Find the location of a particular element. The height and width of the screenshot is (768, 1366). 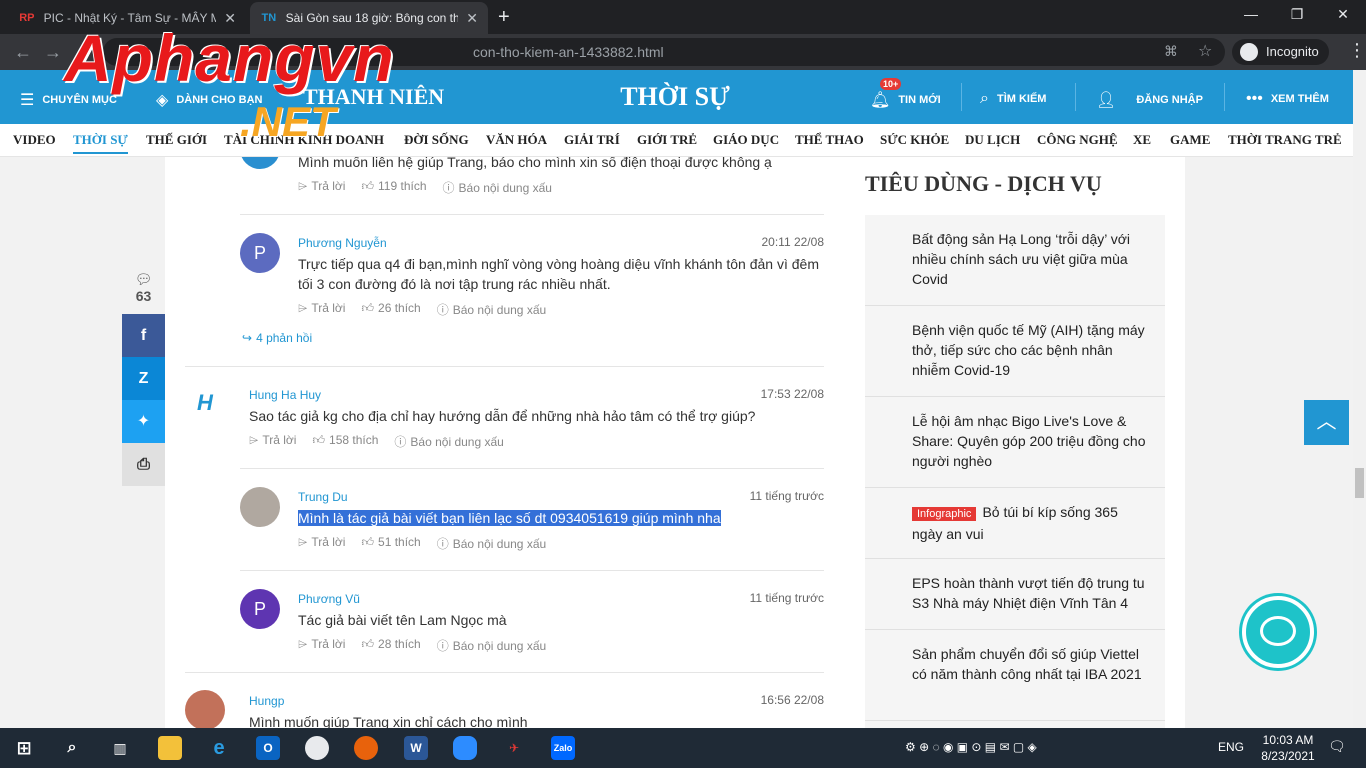

app-icon: ✈ is located at coordinates (514, 748).